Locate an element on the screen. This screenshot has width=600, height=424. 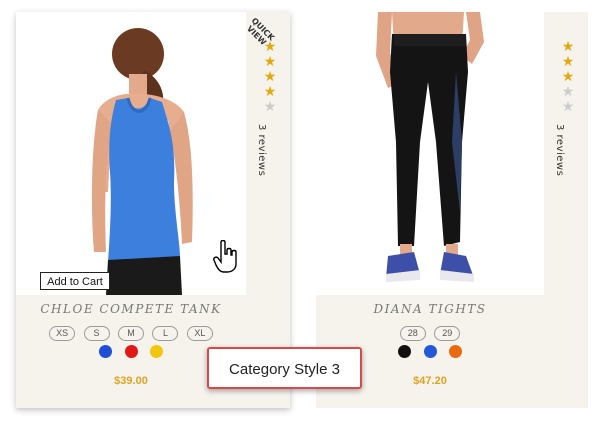
add-to-cart-button: Add to Cart is located at coordinates (75, 281).